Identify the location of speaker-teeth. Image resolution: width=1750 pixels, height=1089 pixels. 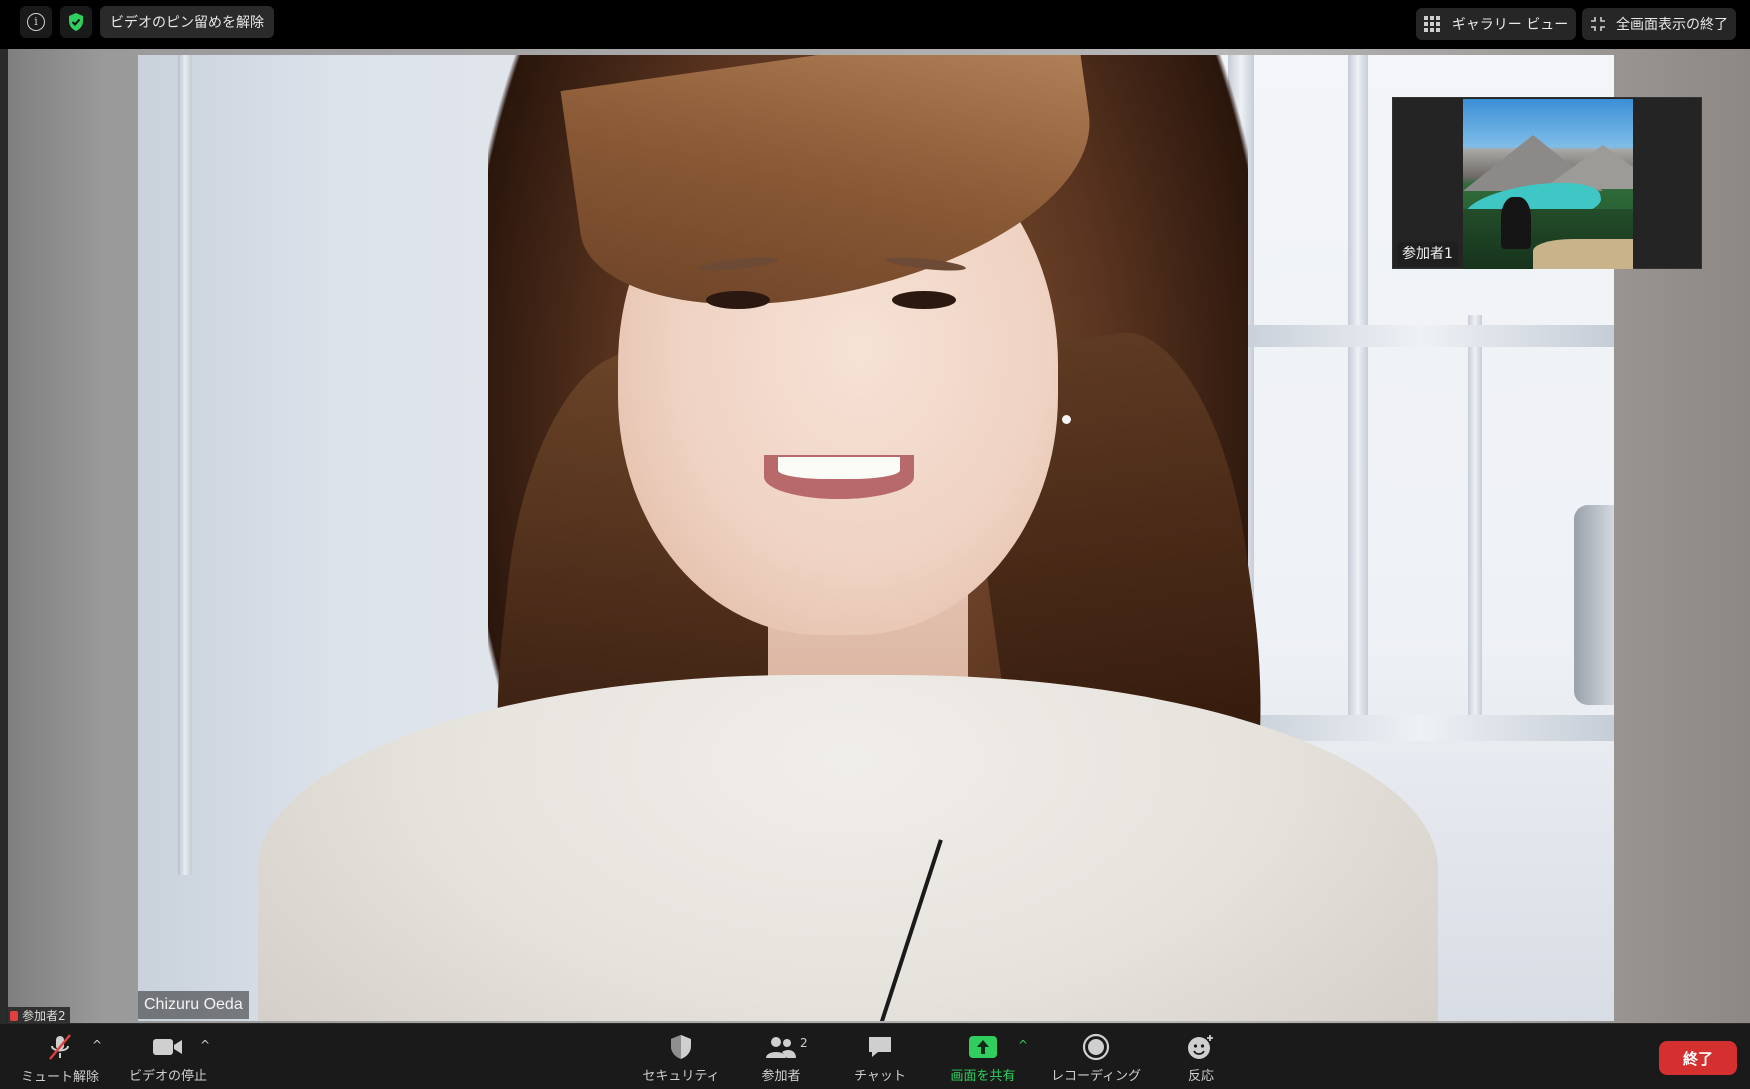
(839, 468).